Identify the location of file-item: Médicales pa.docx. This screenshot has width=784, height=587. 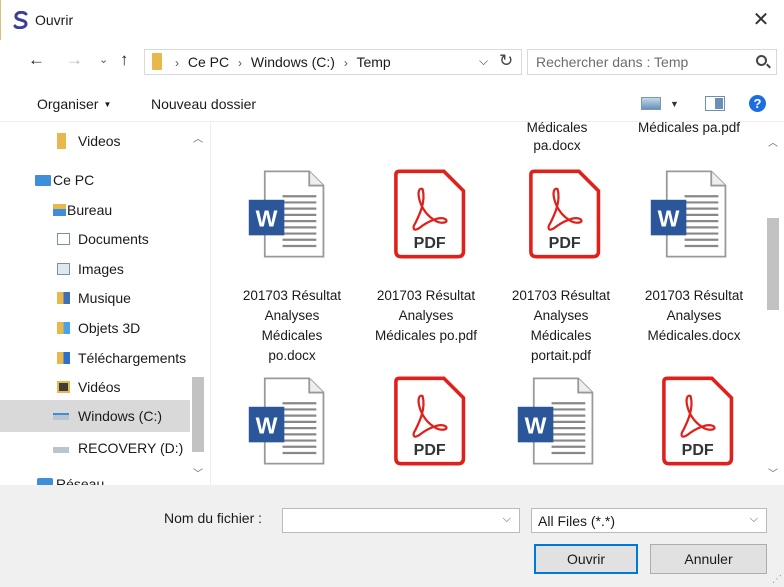
(557, 140).